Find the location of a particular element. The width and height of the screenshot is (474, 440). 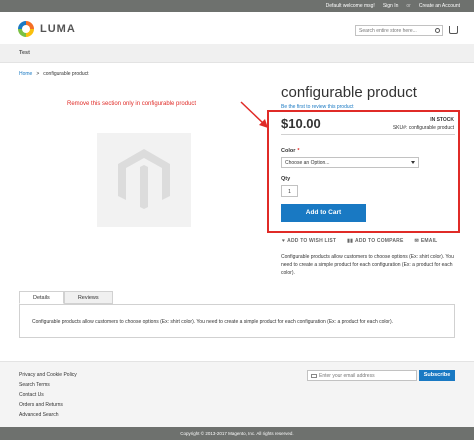

product-tabs: Details Reviews is located at coordinates (66, 297).